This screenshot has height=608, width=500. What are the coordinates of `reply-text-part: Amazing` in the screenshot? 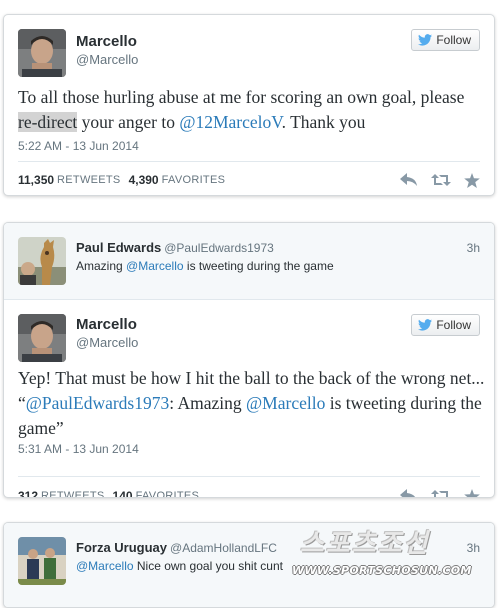 It's located at (101, 266).